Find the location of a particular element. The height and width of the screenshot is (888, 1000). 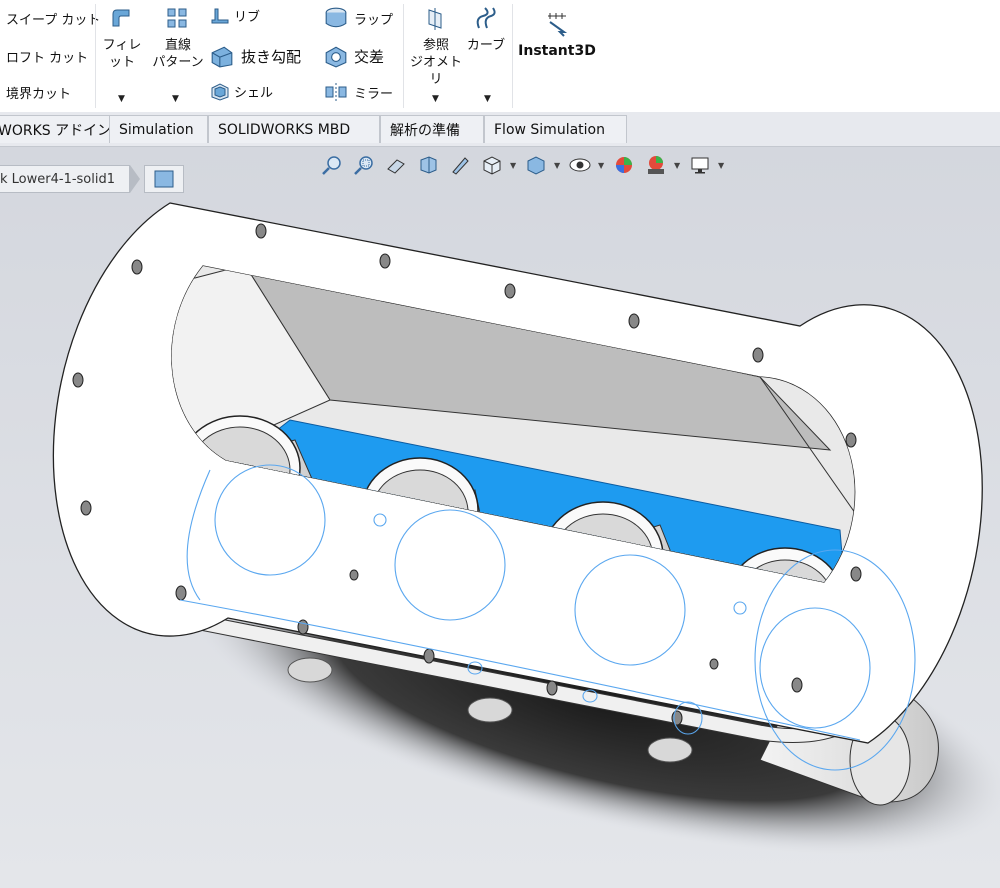

reference-geometry-label-1: 参照 is located at coordinates (435, 45).